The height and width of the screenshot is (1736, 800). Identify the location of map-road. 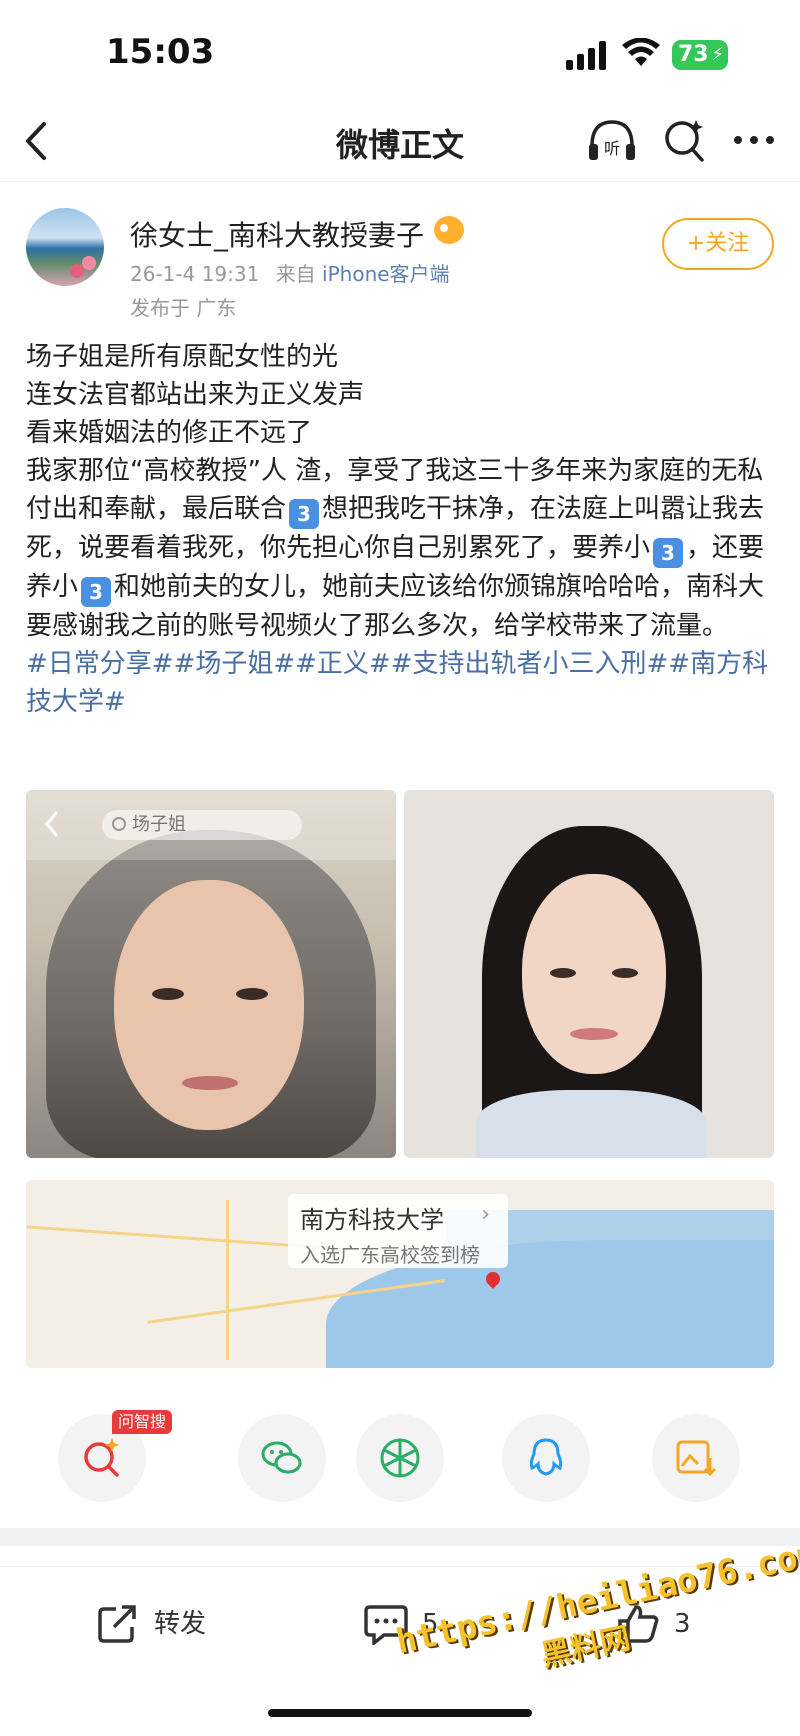
(227, 1280).